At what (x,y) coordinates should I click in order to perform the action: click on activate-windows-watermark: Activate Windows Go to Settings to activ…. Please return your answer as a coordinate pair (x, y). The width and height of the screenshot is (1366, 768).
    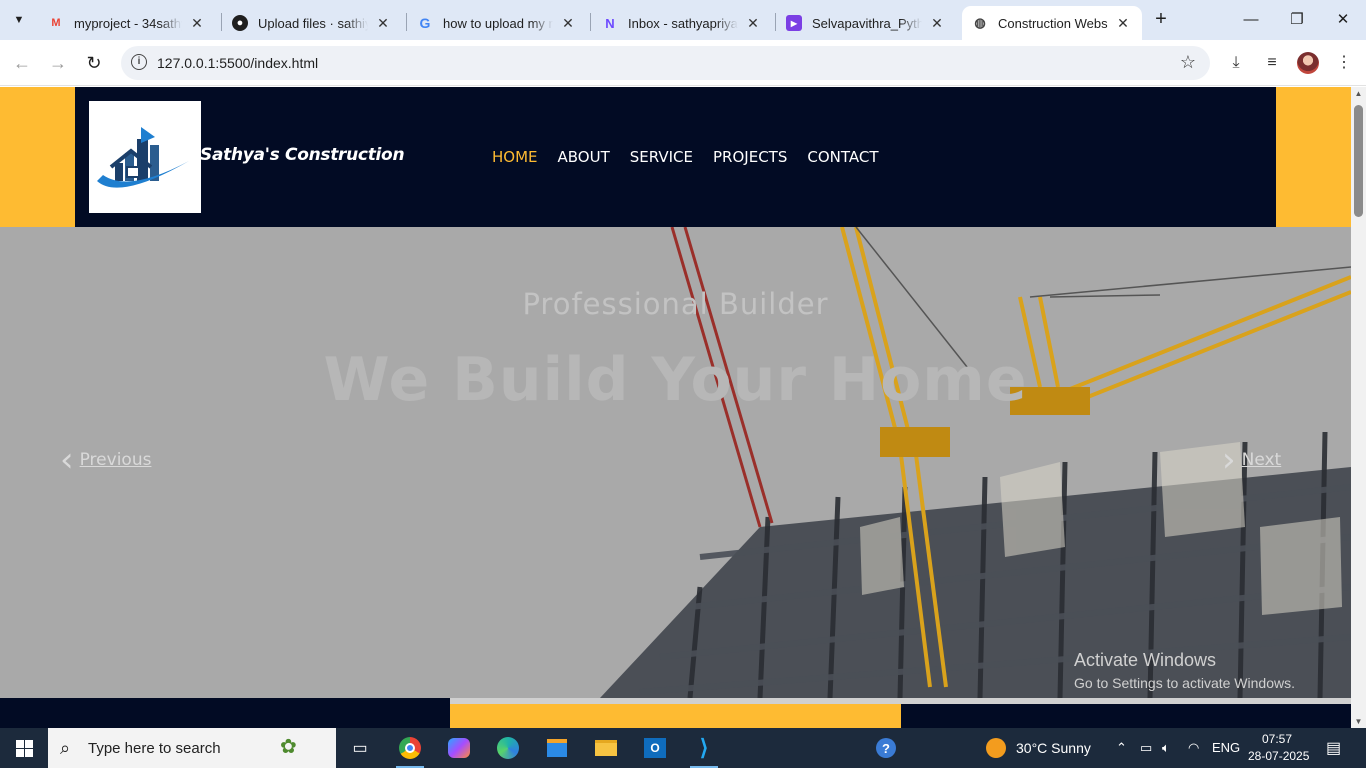
    Looking at the image, I should click on (1184, 670).